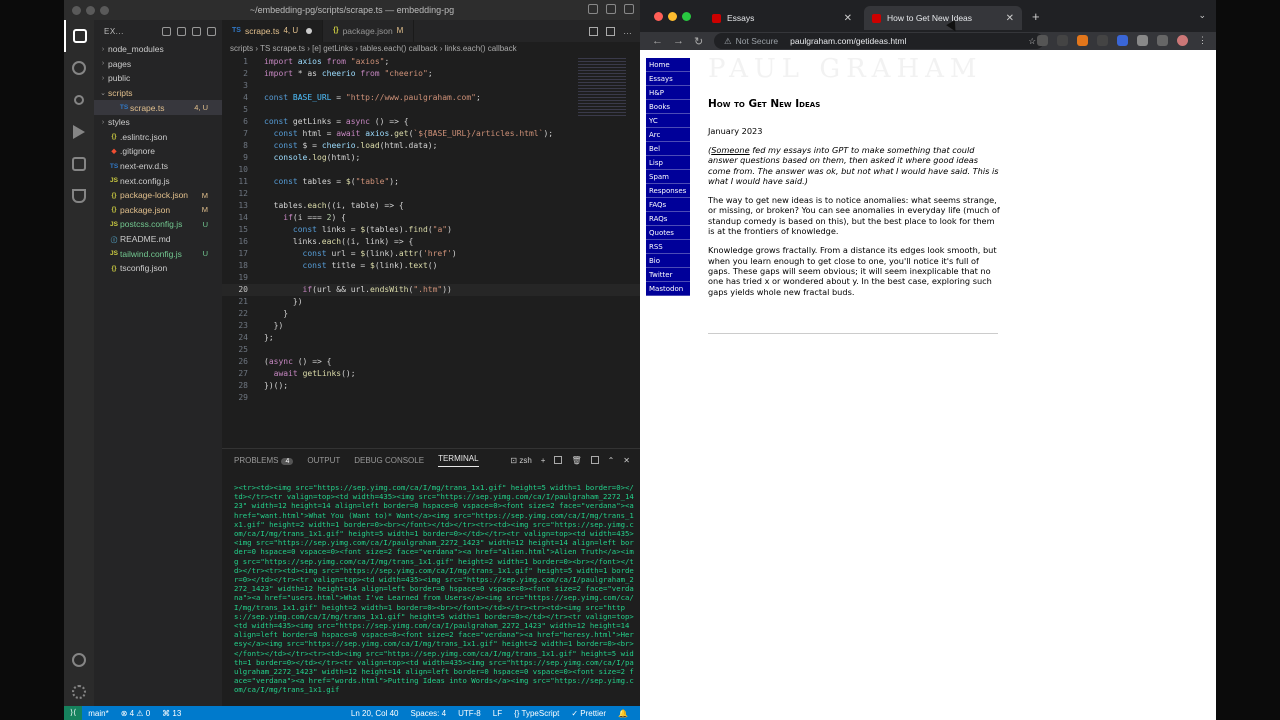 The image size is (1280, 720). What do you see at coordinates (235, 266) in the screenshot?
I see `line-number: 18` at bounding box center [235, 266].